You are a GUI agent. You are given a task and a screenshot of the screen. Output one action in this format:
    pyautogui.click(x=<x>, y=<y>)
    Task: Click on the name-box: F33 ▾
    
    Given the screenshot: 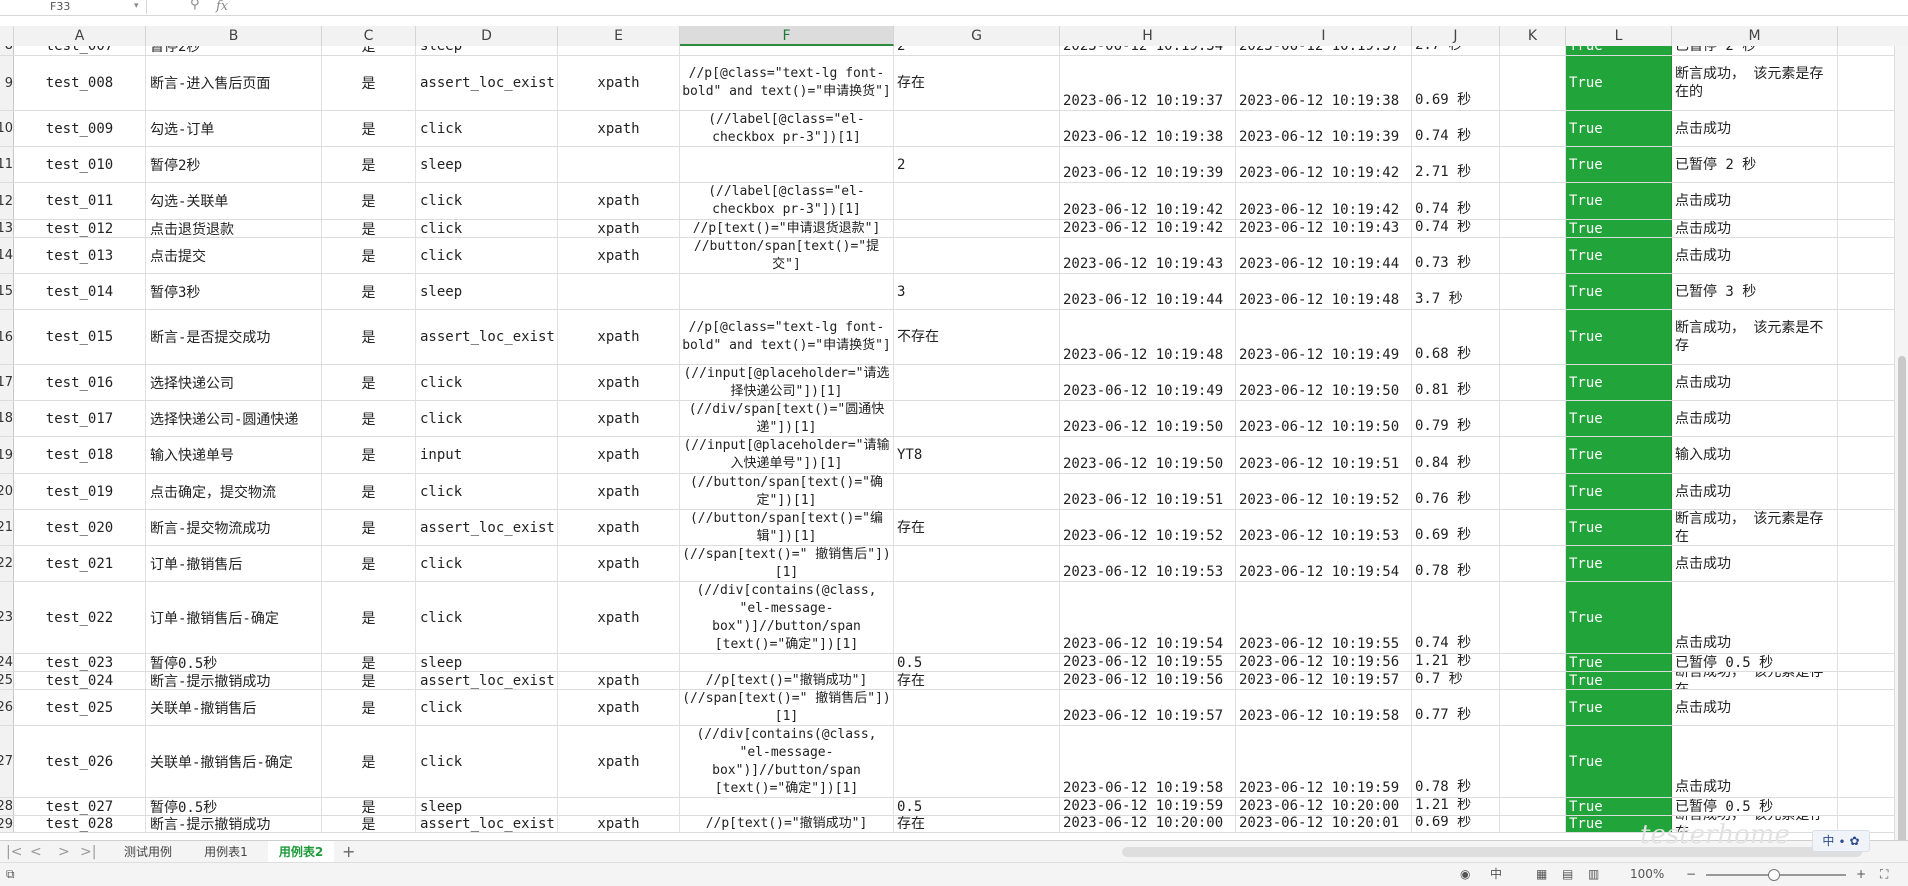 What is the action you would take?
    pyautogui.click(x=73, y=7)
    